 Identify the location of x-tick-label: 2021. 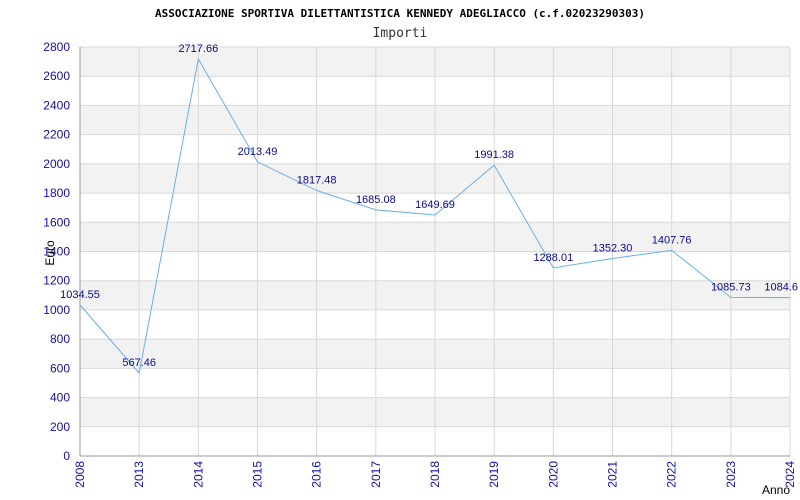
(613, 474).